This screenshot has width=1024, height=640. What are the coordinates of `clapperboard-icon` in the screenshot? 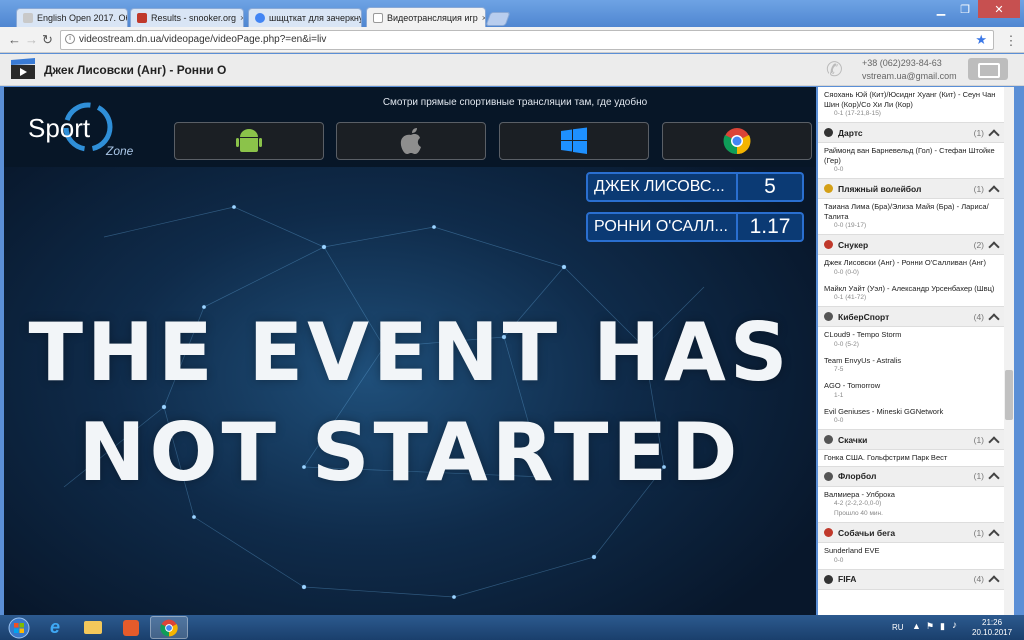 It's located at (23, 68).